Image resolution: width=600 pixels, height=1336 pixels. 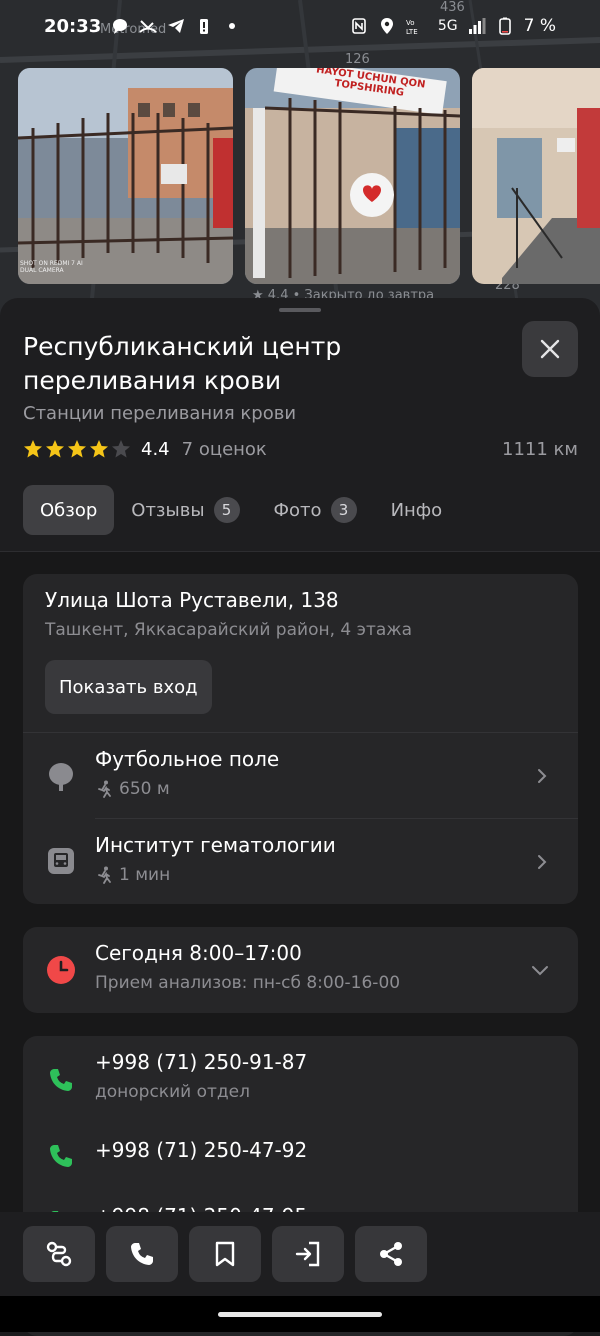 What do you see at coordinates (300, 862) in the screenshot?
I see `nearby-item: Институт гематологии 1 мин` at bounding box center [300, 862].